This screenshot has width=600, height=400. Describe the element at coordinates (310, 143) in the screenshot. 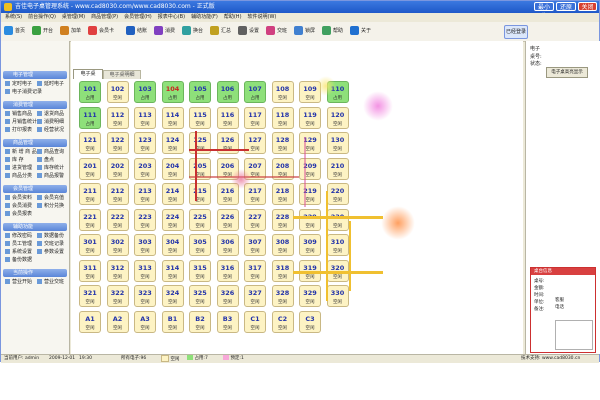

I see `room-129: 129 空闲` at that location.